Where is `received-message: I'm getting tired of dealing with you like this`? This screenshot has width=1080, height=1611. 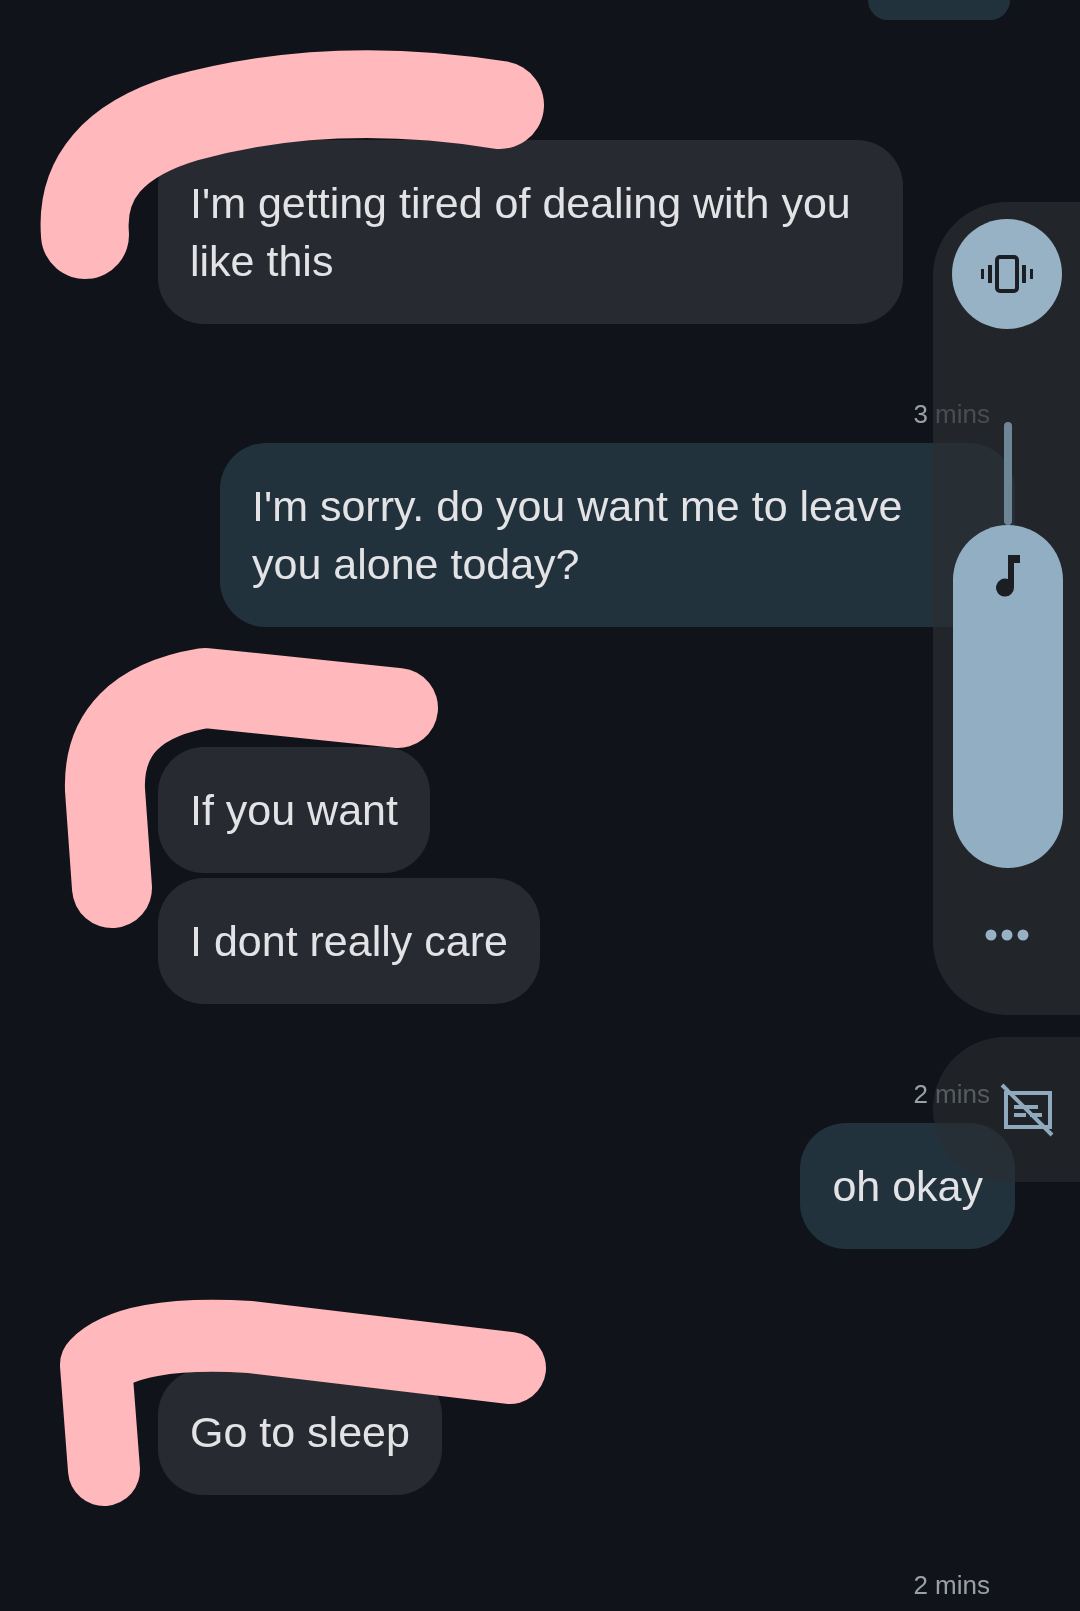 received-message: I'm getting tired of dealing with you like this is located at coordinates (530, 232).